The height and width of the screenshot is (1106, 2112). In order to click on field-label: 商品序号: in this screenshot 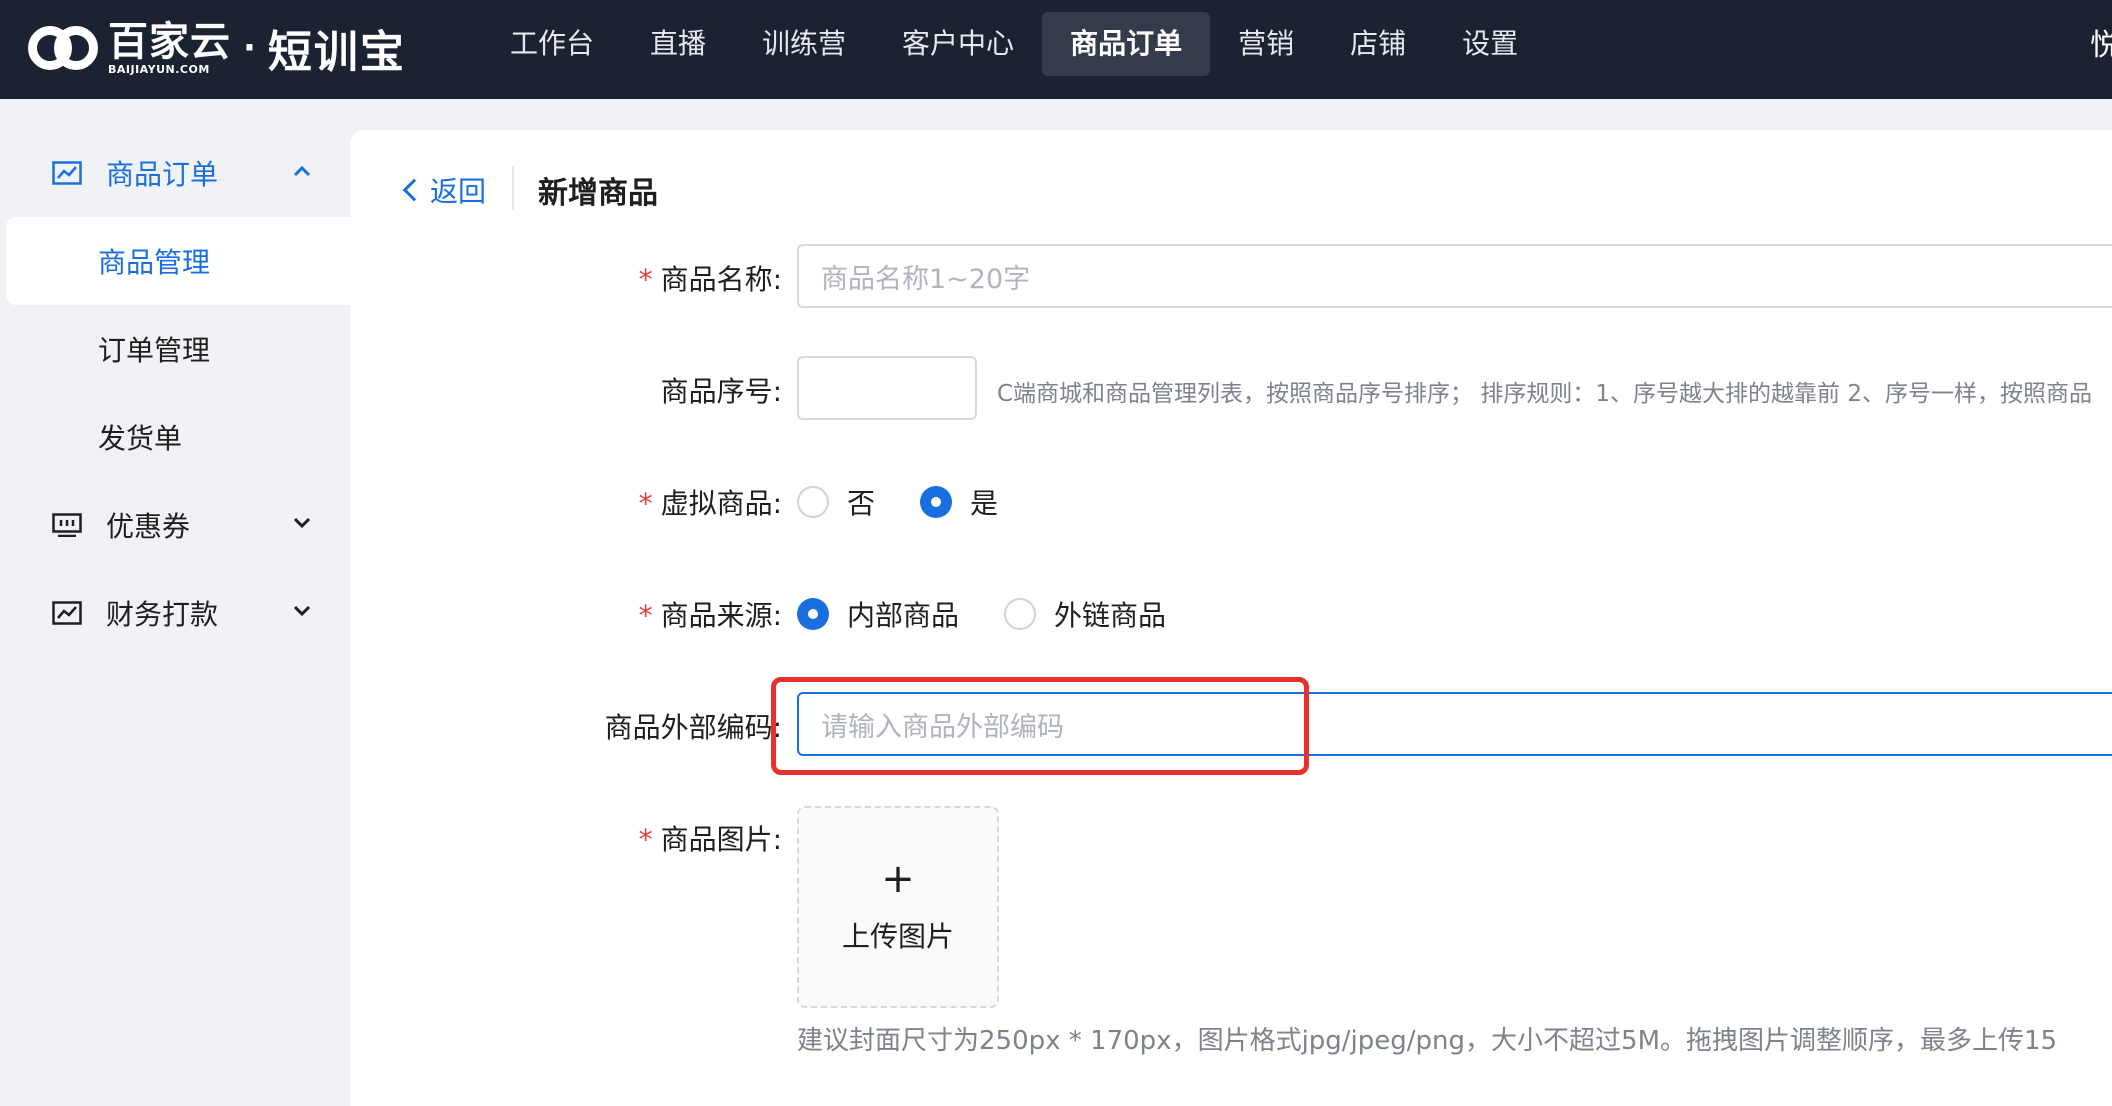, I will do `click(721, 391)`.